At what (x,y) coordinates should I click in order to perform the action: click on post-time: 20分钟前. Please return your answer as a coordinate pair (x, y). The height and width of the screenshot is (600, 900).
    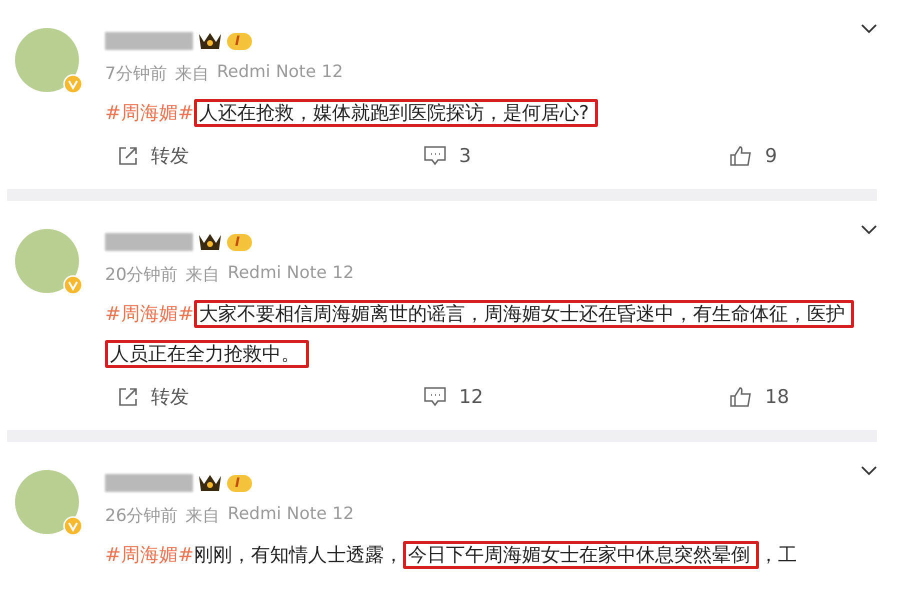
    Looking at the image, I should click on (141, 275).